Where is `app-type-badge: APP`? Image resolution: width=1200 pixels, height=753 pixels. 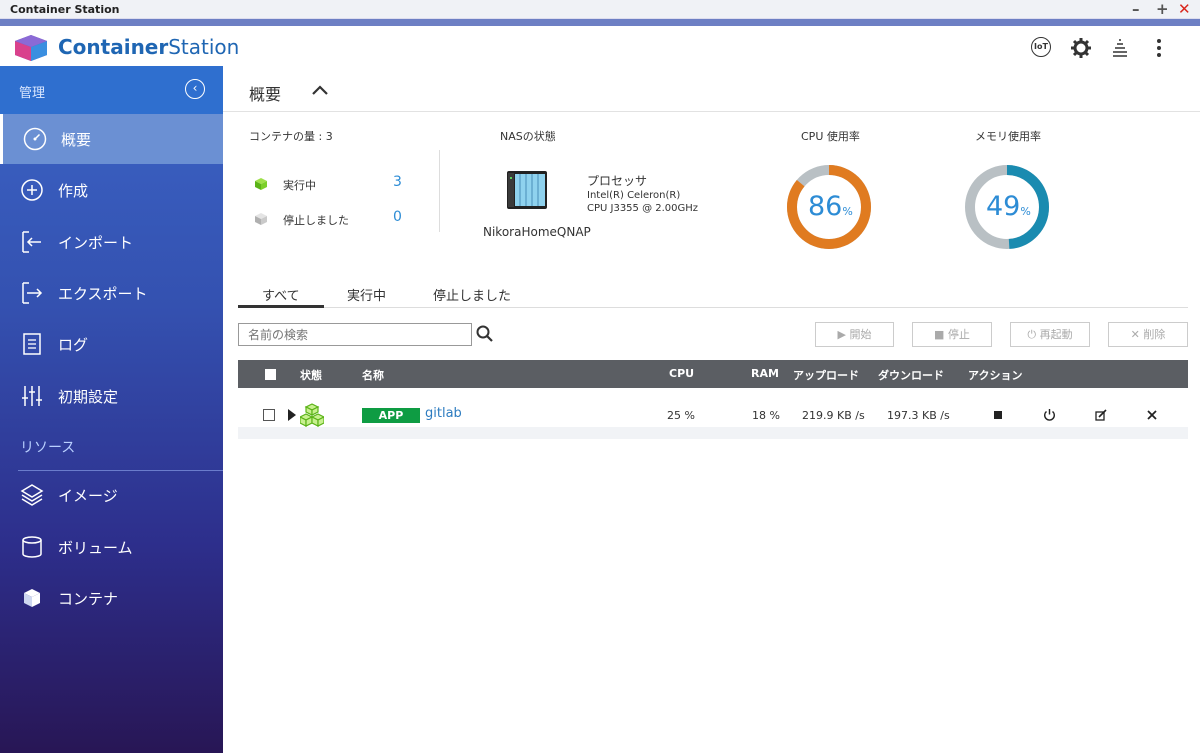 app-type-badge: APP is located at coordinates (391, 415).